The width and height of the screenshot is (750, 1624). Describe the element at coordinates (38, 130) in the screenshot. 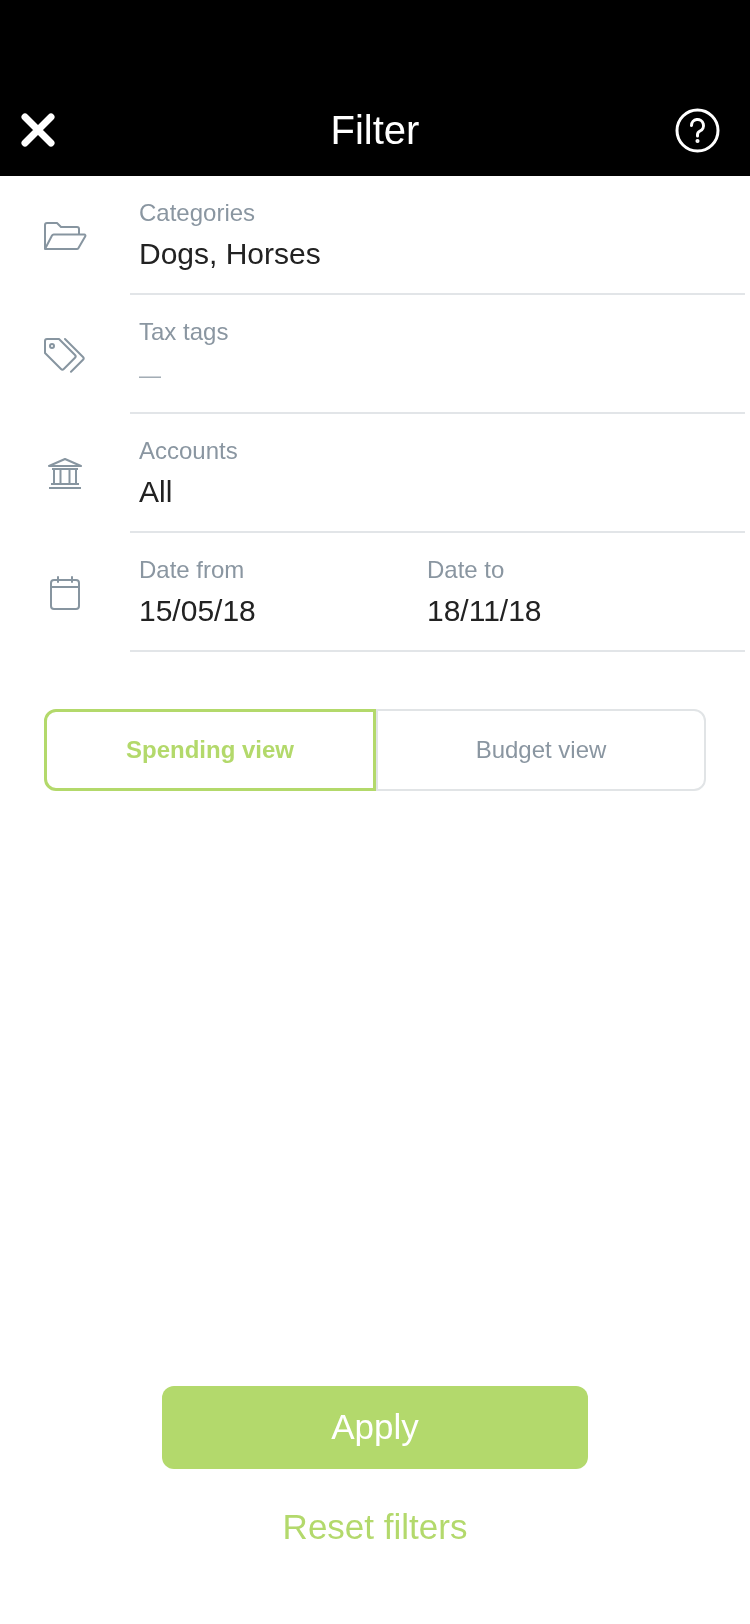

I see `close-icon` at that location.